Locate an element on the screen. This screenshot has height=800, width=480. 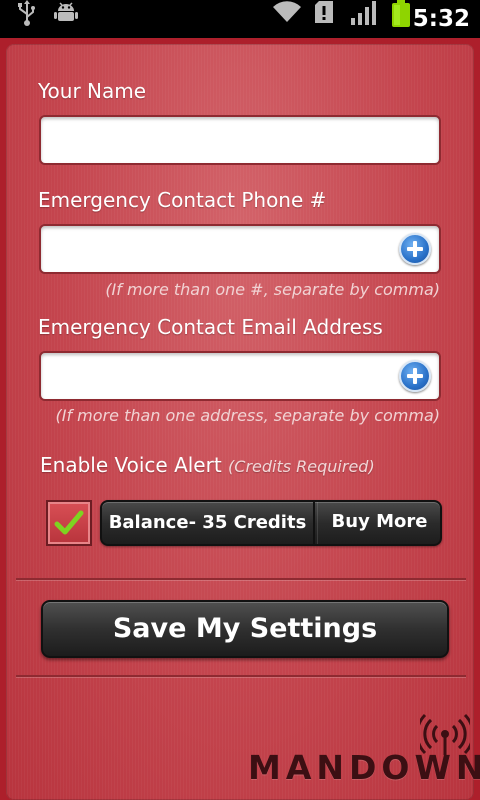
your-name-input is located at coordinates (240, 140).